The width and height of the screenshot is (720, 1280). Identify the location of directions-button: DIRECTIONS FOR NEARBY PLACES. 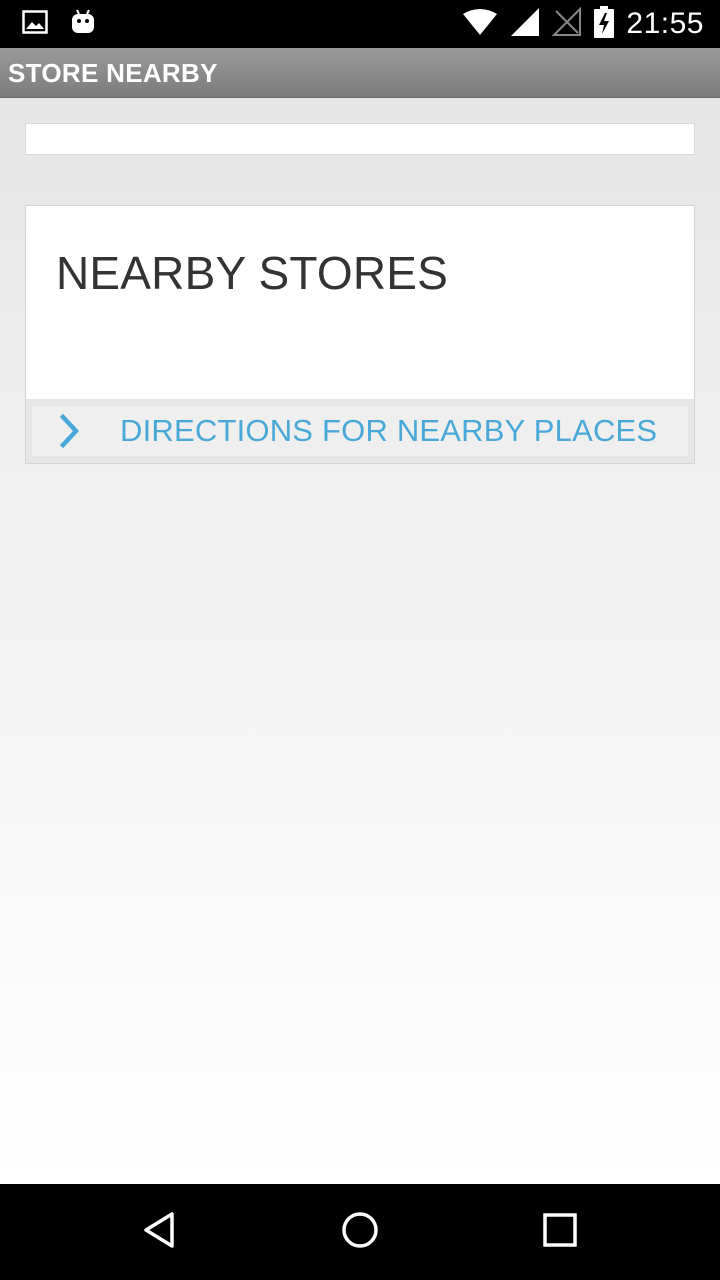
(360, 431).